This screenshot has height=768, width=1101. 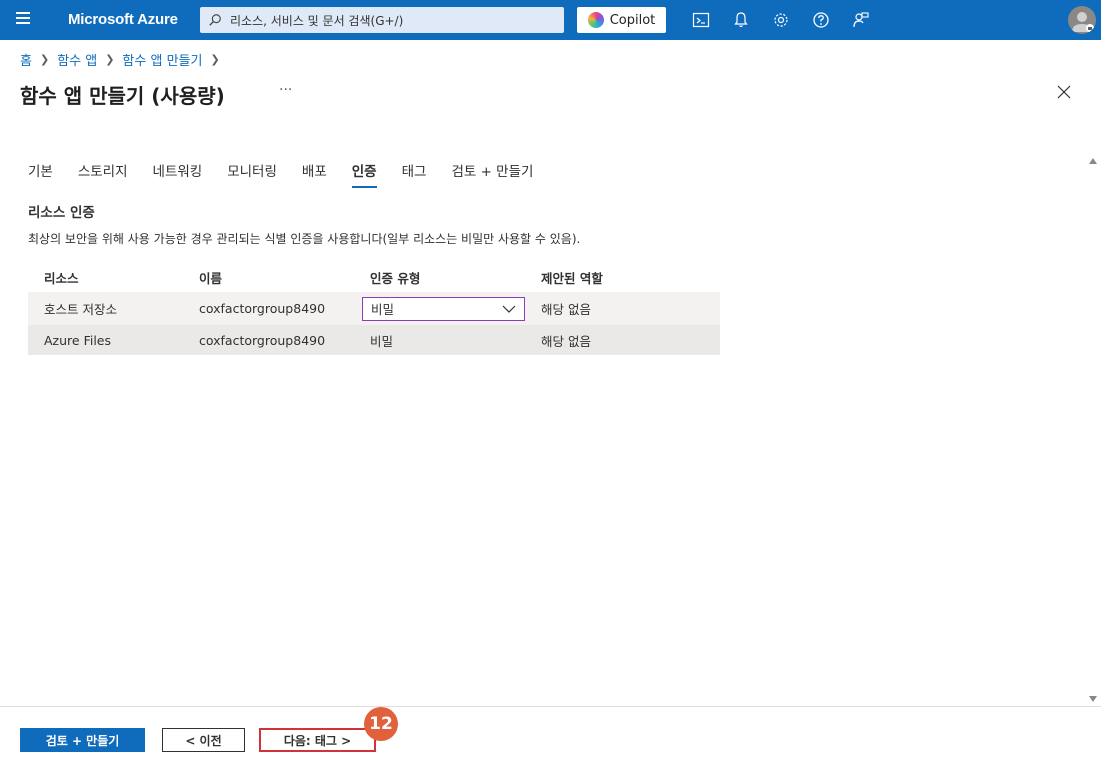 What do you see at coordinates (61, 213) in the screenshot?
I see `section-title: 리소스 인증` at bounding box center [61, 213].